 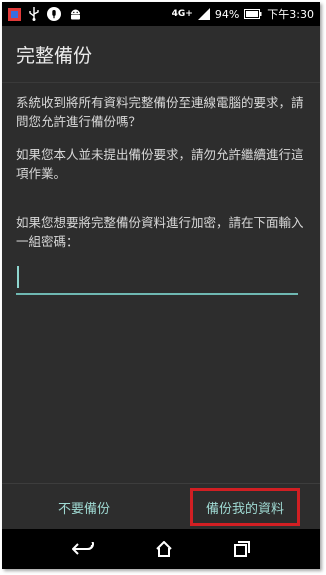 I want to click on home-icon, so click(x=164, y=549).